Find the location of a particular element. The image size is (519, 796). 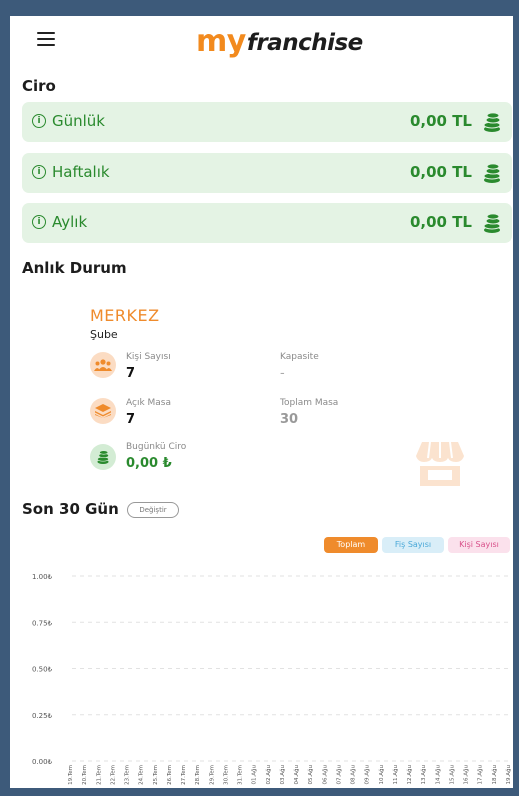

x-tick-label: 12.Ağu is located at coordinates (409, 775).